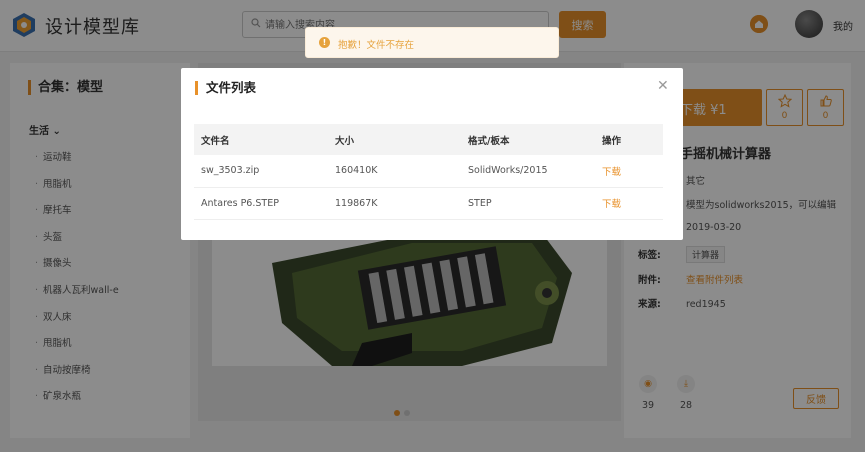  What do you see at coordinates (629, 139) in the screenshot?
I see `column-header-action: 操作` at bounding box center [629, 139].